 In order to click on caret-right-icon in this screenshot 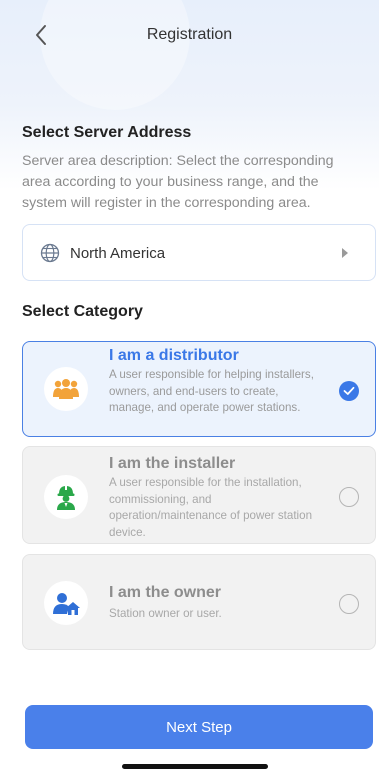, I will do `click(345, 253)`.